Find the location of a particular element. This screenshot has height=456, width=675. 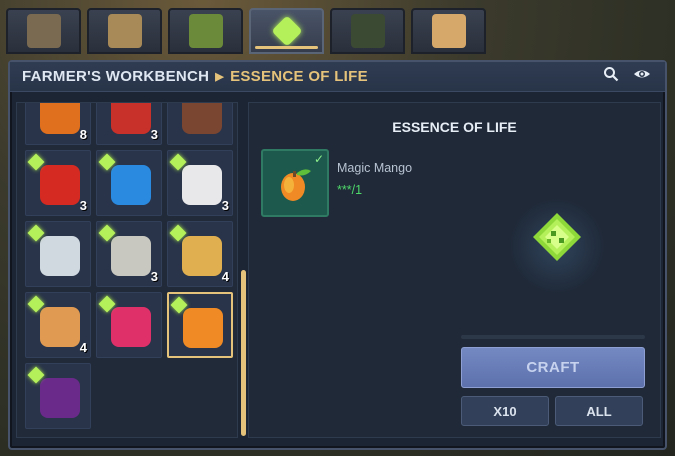

seeds-icon is located at coordinates (131, 256).